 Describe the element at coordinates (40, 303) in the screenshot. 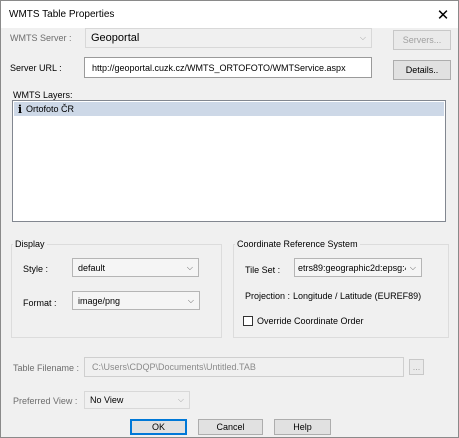

I see `format-label: Format :` at that location.